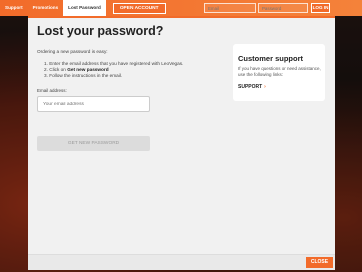  Describe the element at coordinates (265, 87) in the screenshot. I see `chevron-right-icon: ›` at that location.